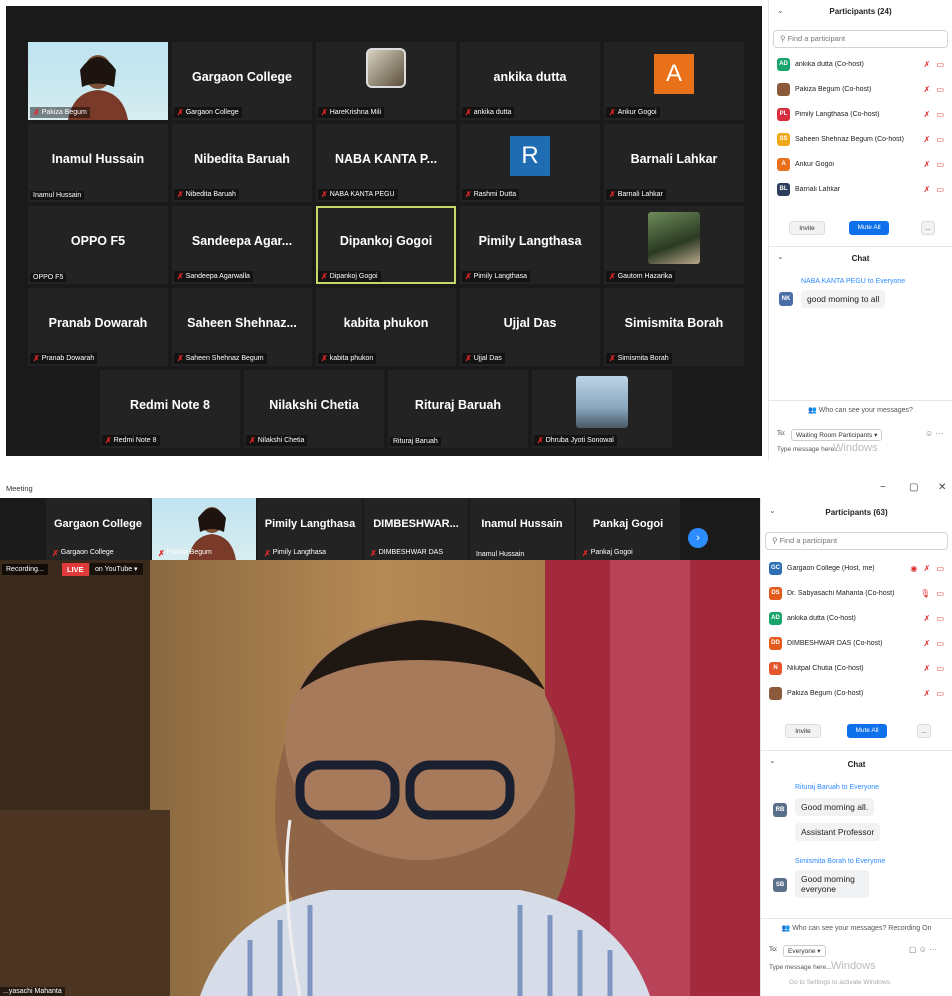 This screenshot has height=996, width=952. What do you see at coordinates (853, 281) in the screenshot?
I see `chat-sender: NABA KANTA PEGU to Everyone` at bounding box center [853, 281].